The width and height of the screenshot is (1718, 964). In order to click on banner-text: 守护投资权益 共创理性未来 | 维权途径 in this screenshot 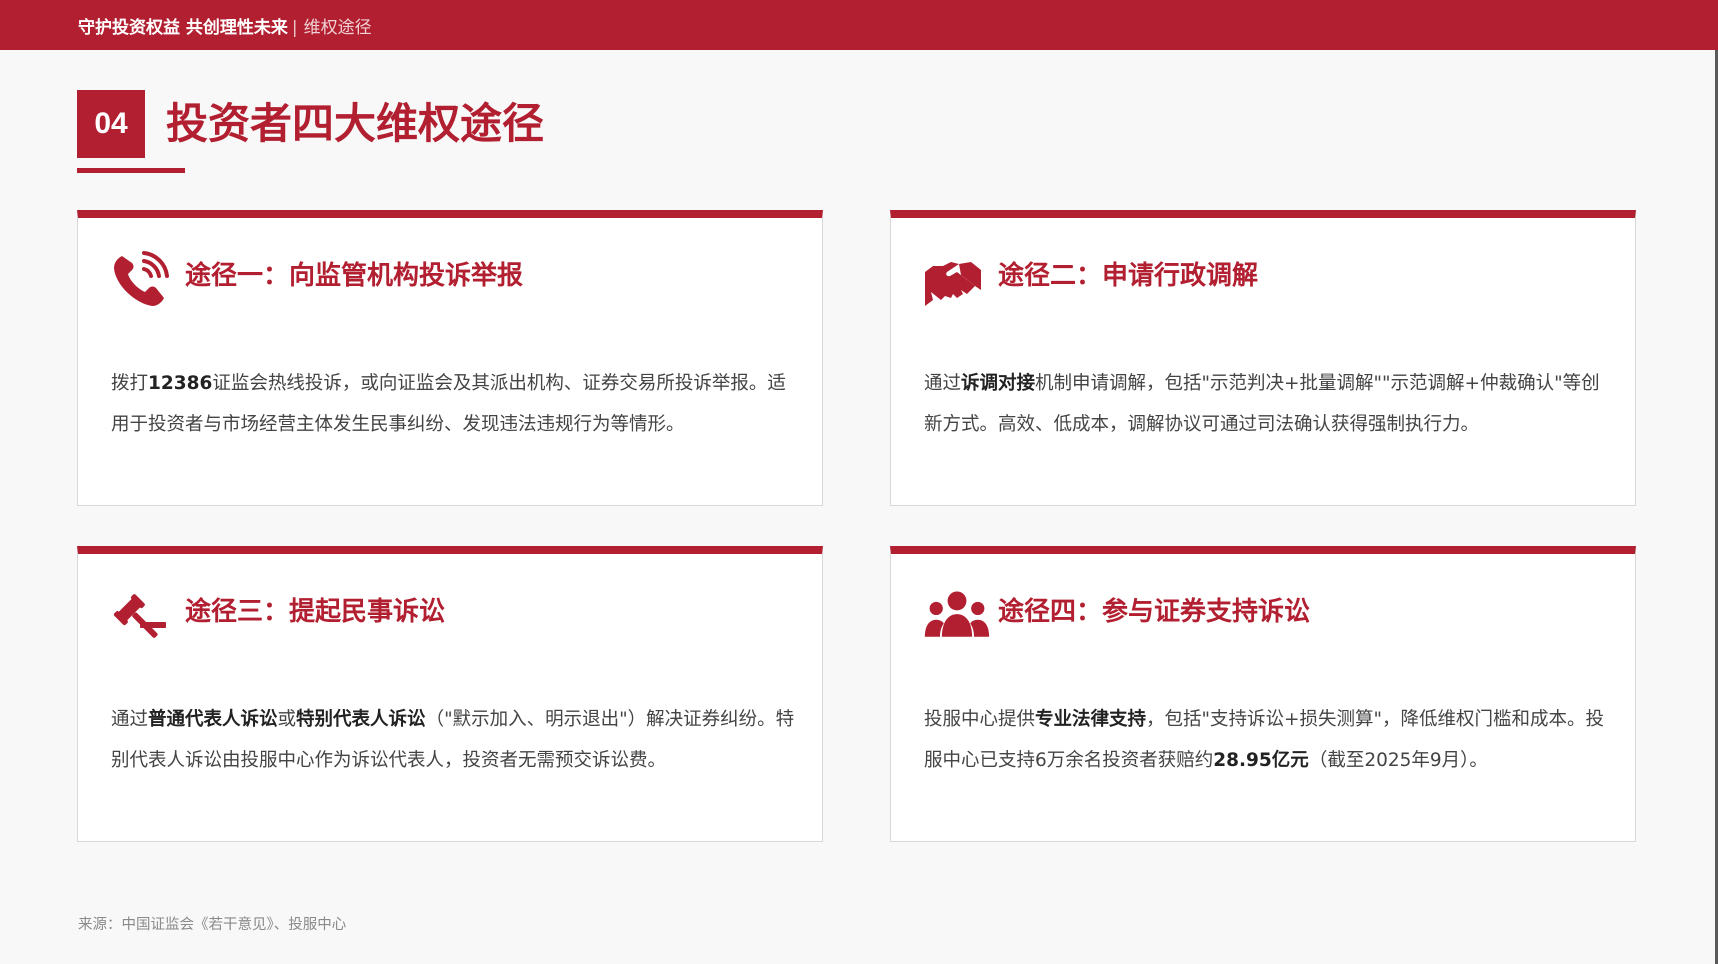, I will do `click(225, 25)`.